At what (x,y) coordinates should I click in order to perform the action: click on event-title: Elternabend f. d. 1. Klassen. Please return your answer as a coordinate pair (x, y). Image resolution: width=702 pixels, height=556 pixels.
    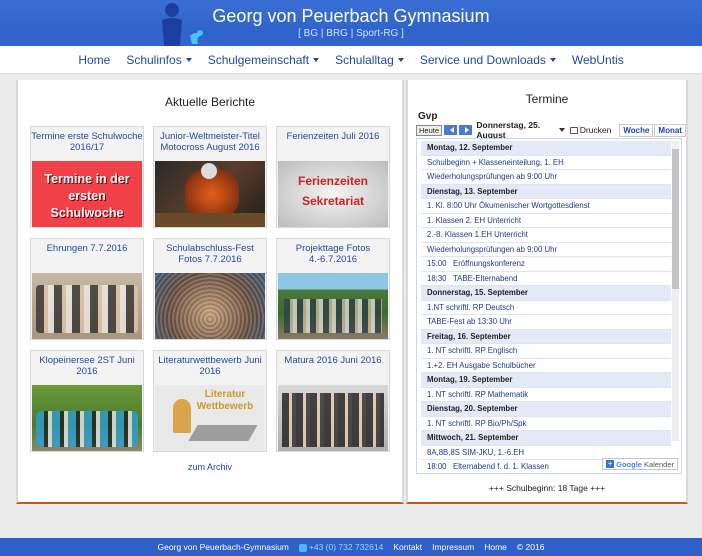
    Looking at the image, I should click on (501, 467).